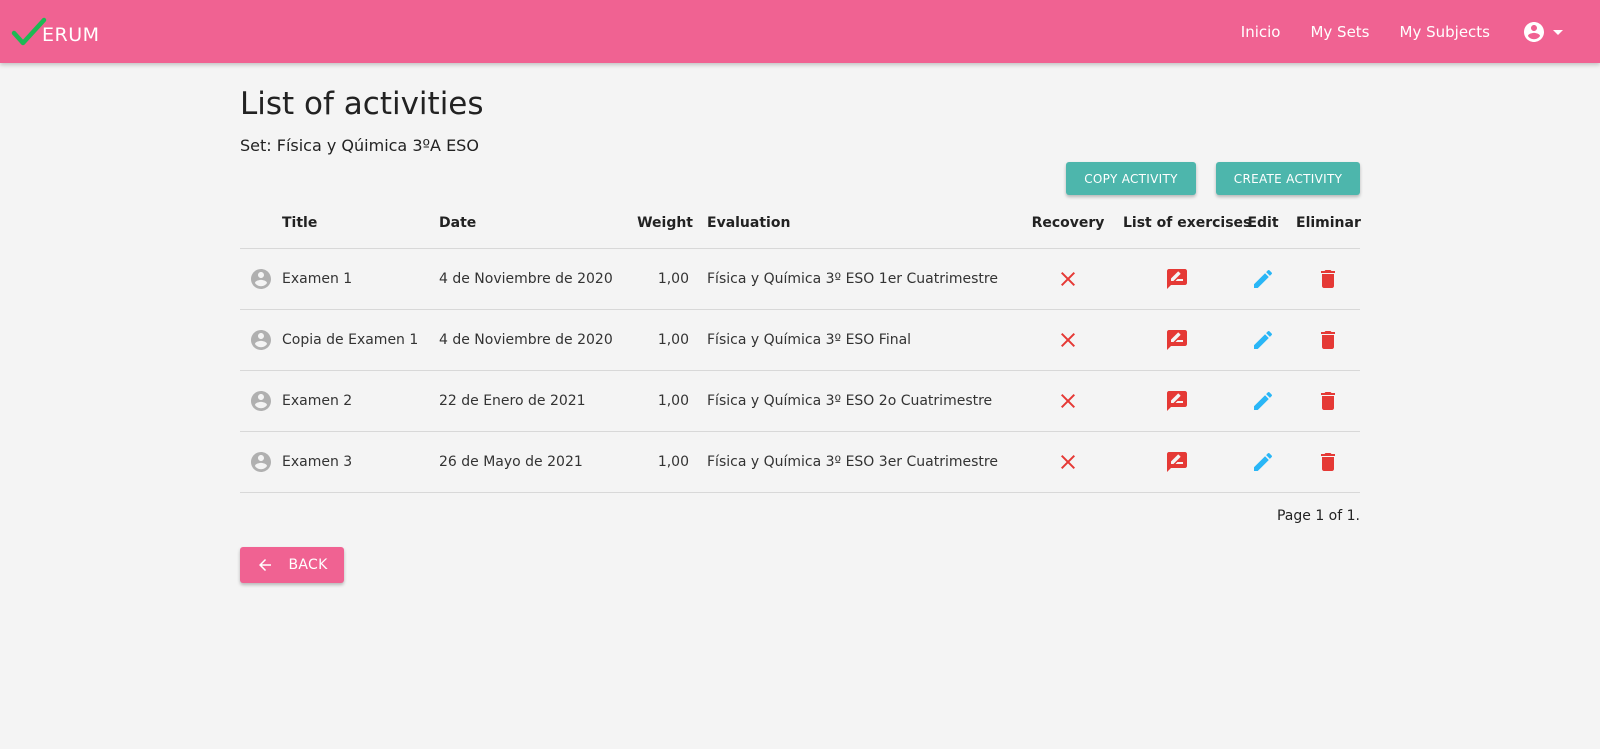 Image resolution: width=1600 pixels, height=749 pixels. I want to click on header-weight: Weight, so click(663, 223).